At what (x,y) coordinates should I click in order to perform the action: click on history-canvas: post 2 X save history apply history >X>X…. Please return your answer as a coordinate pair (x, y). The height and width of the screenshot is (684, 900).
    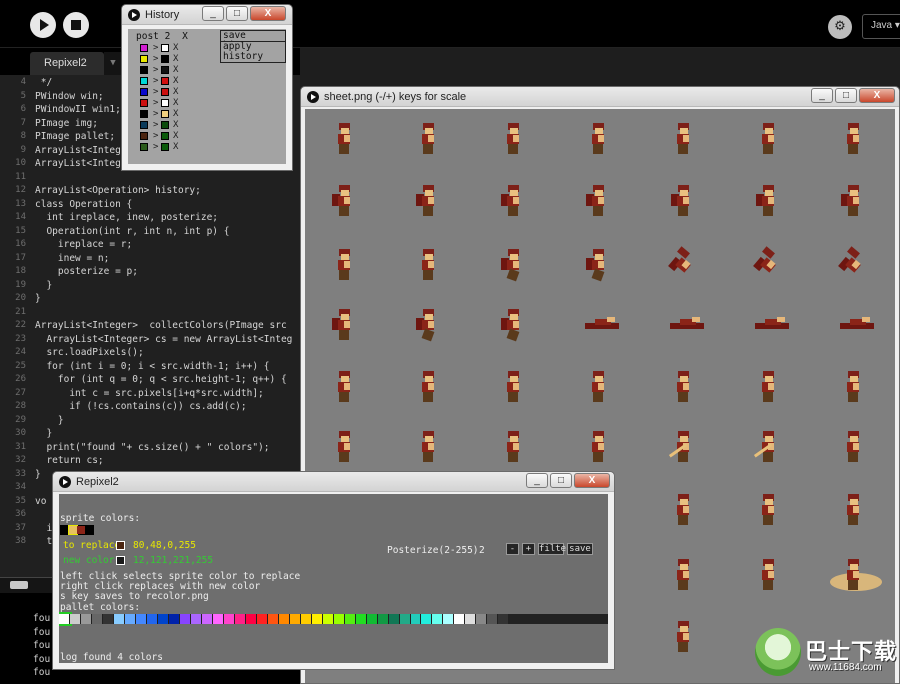
    Looking at the image, I should click on (207, 96).